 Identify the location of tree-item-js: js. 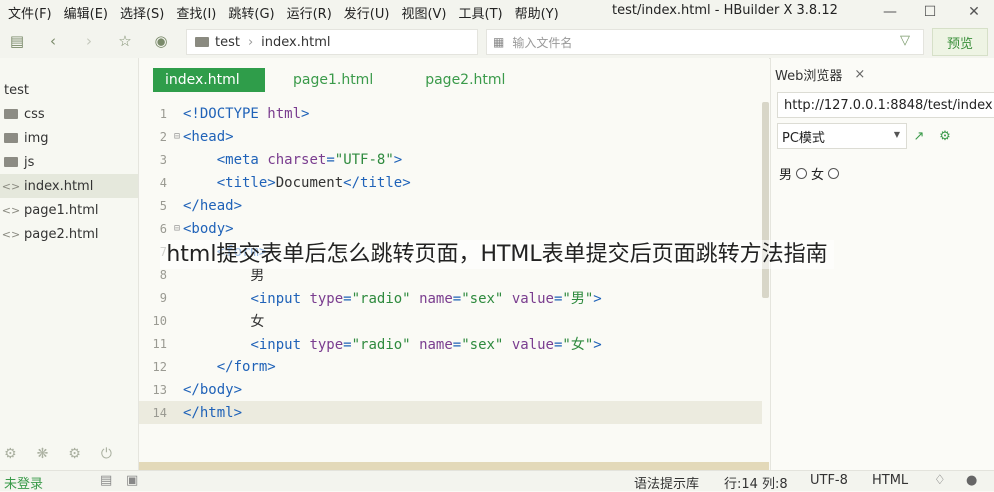
(69, 162).